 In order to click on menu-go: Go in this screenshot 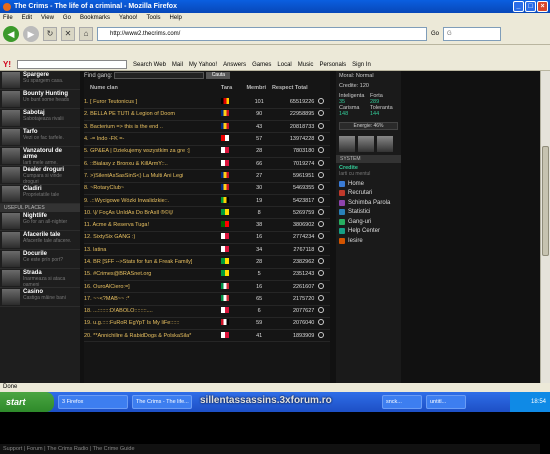, I will do `click(67, 18)`.